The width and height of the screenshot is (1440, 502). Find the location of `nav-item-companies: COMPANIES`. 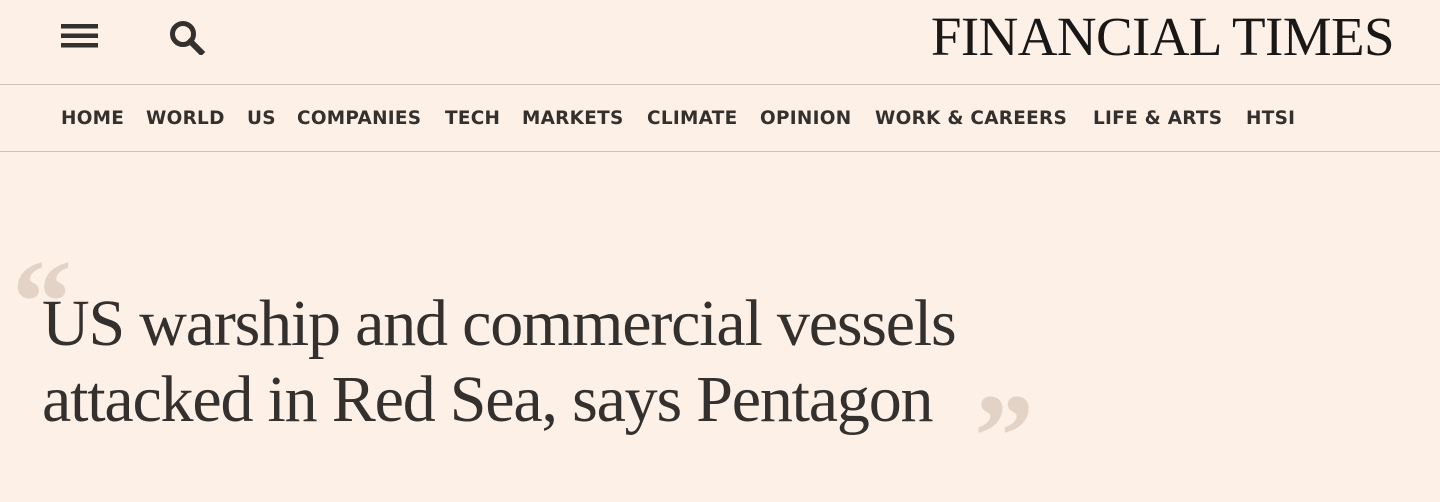

nav-item-companies: COMPANIES is located at coordinates (359, 118).